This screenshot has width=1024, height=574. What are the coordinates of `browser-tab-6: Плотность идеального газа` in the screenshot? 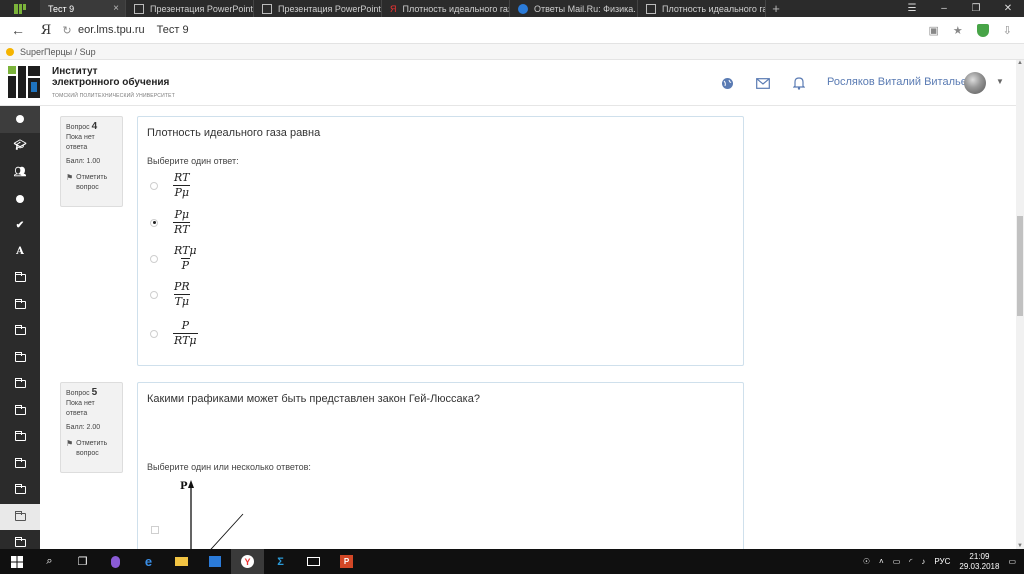 It's located at (702, 8).